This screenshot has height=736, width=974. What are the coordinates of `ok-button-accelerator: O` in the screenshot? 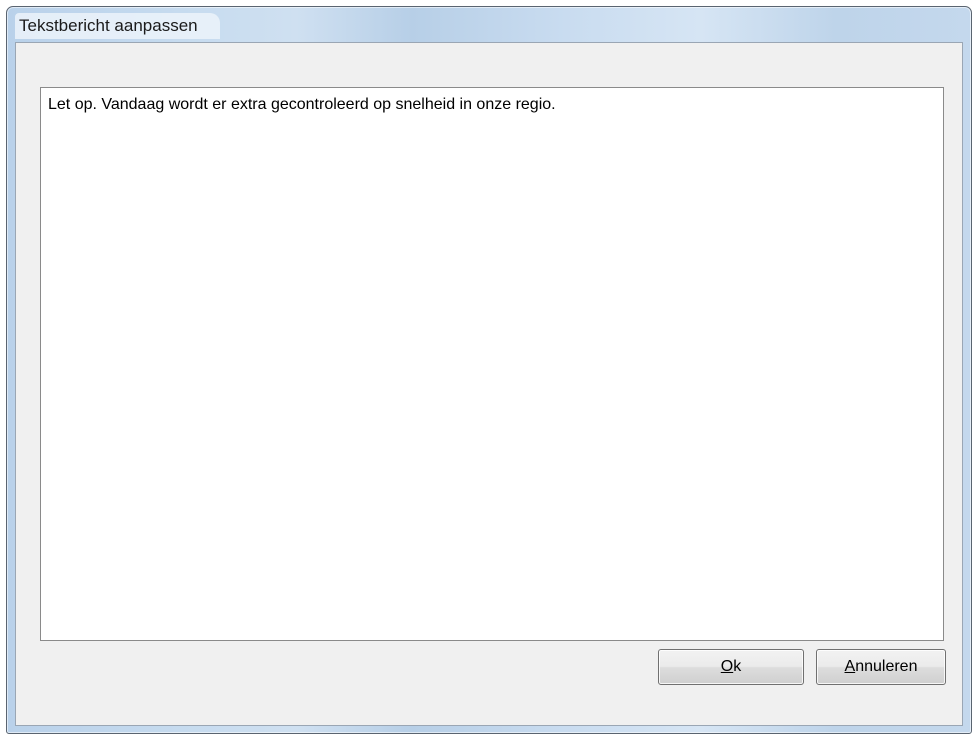 It's located at (727, 666).